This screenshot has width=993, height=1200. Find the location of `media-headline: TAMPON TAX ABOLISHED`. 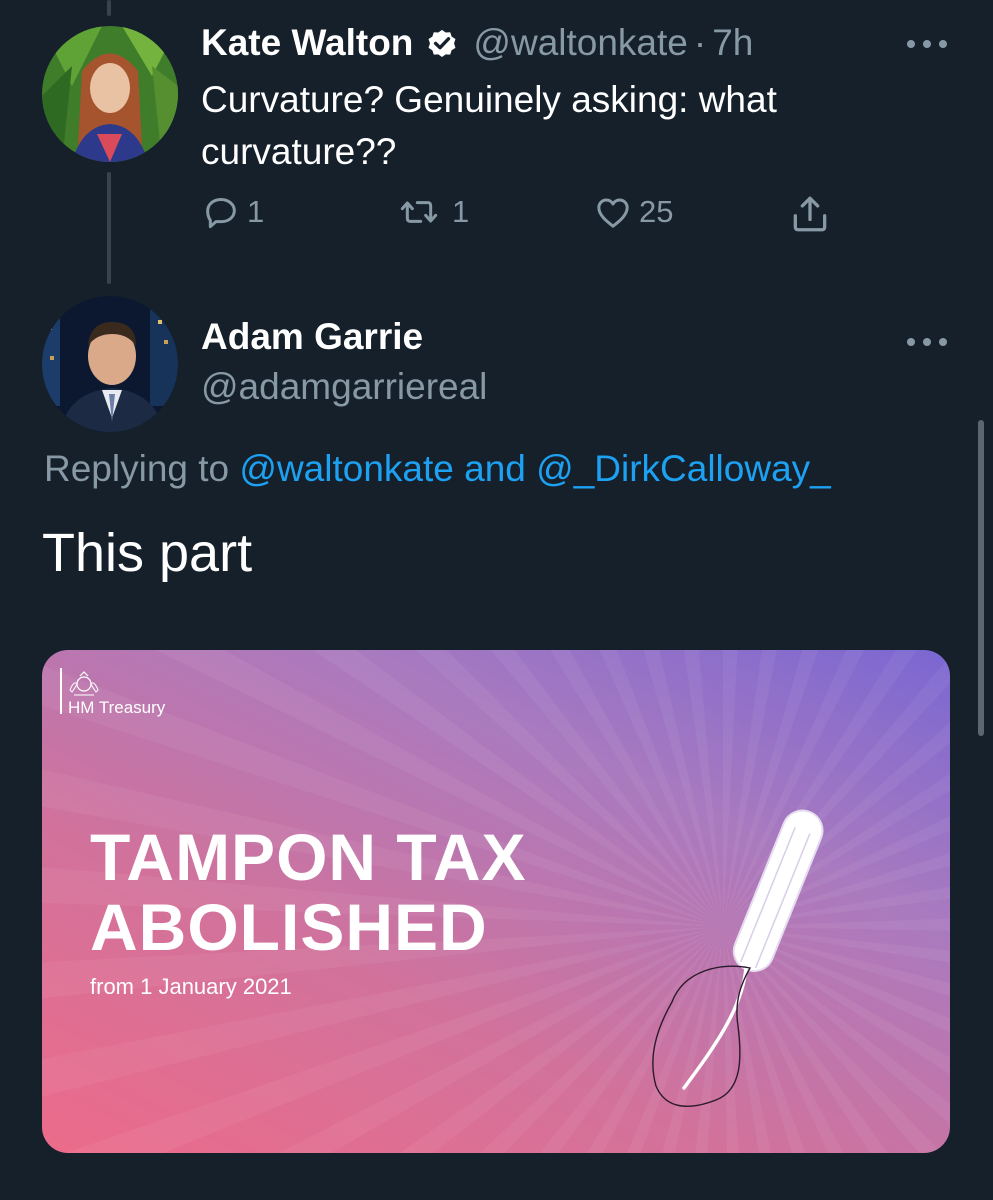

media-headline: TAMPON TAX ABOLISHED is located at coordinates (308, 892).